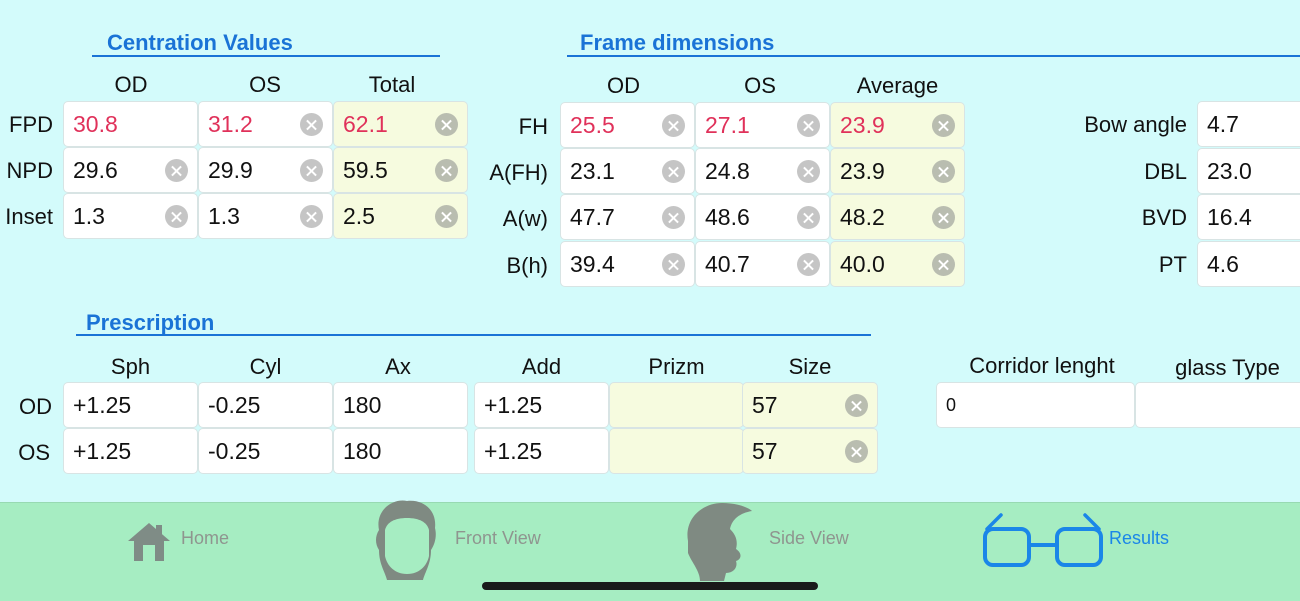  What do you see at coordinates (541, 405) in the screenshot?
I see `rx-od-add-field: +1.25` at bounding box center [541, 405].